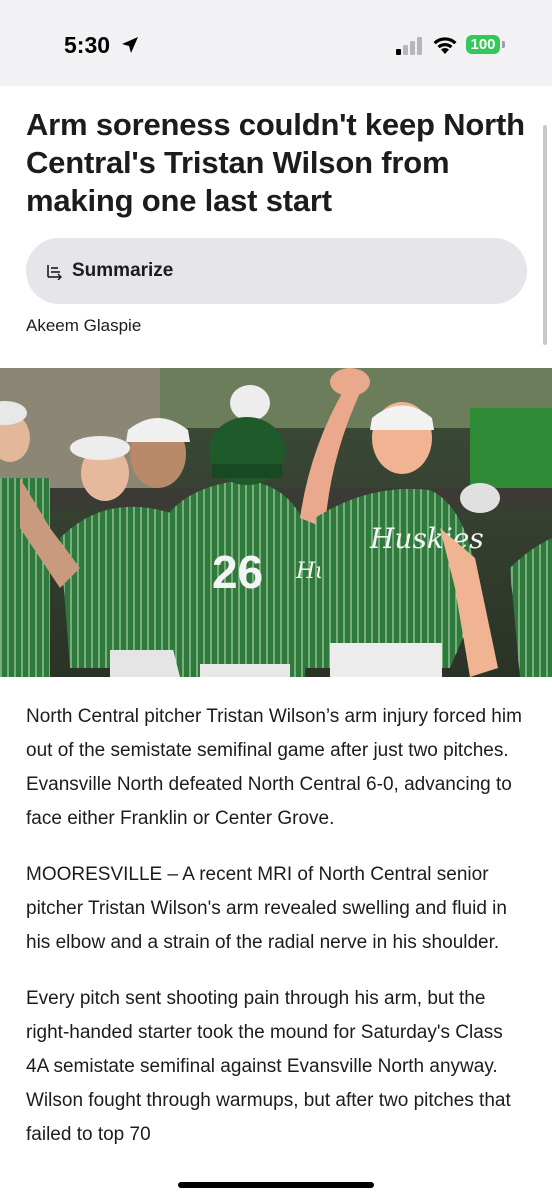 This screenshot has width=552, height=1200. I want to click on status-time: 5:30, so click(87, 45).